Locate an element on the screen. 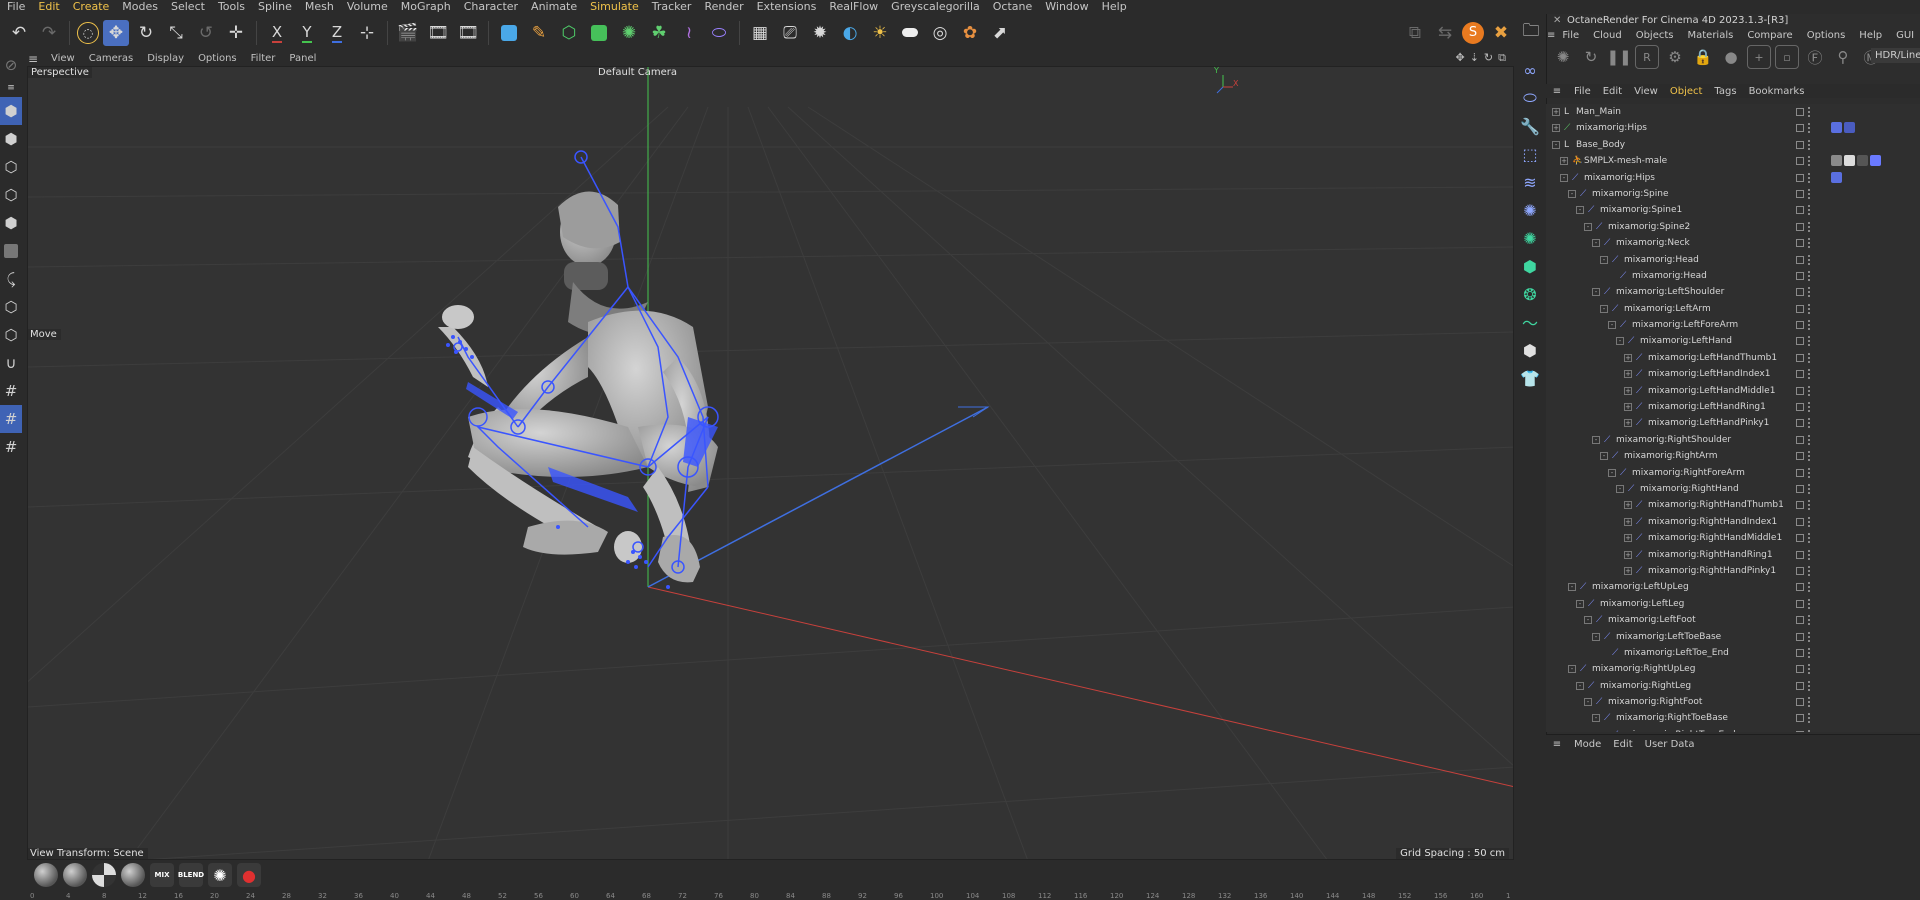  om-menu-edit: Edit is located at coordinates (1612, 91).